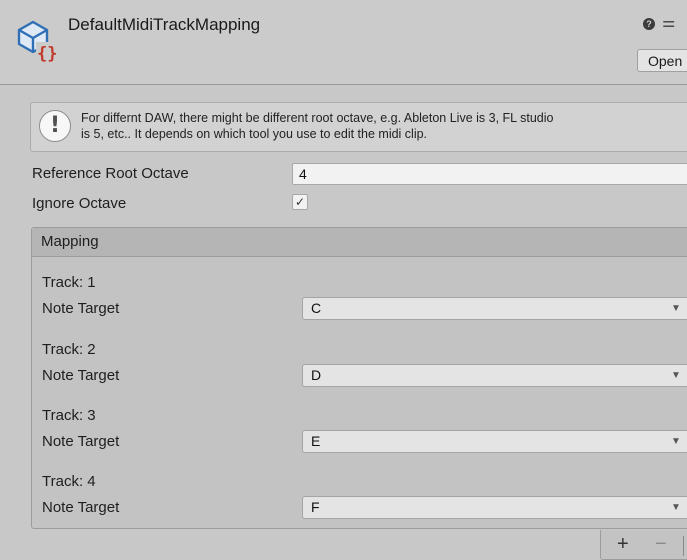 The image size is (687, 560). Describe the element at coordinates (69, 349) in the screenshot. I see `track-label: Track: 2` at that location.